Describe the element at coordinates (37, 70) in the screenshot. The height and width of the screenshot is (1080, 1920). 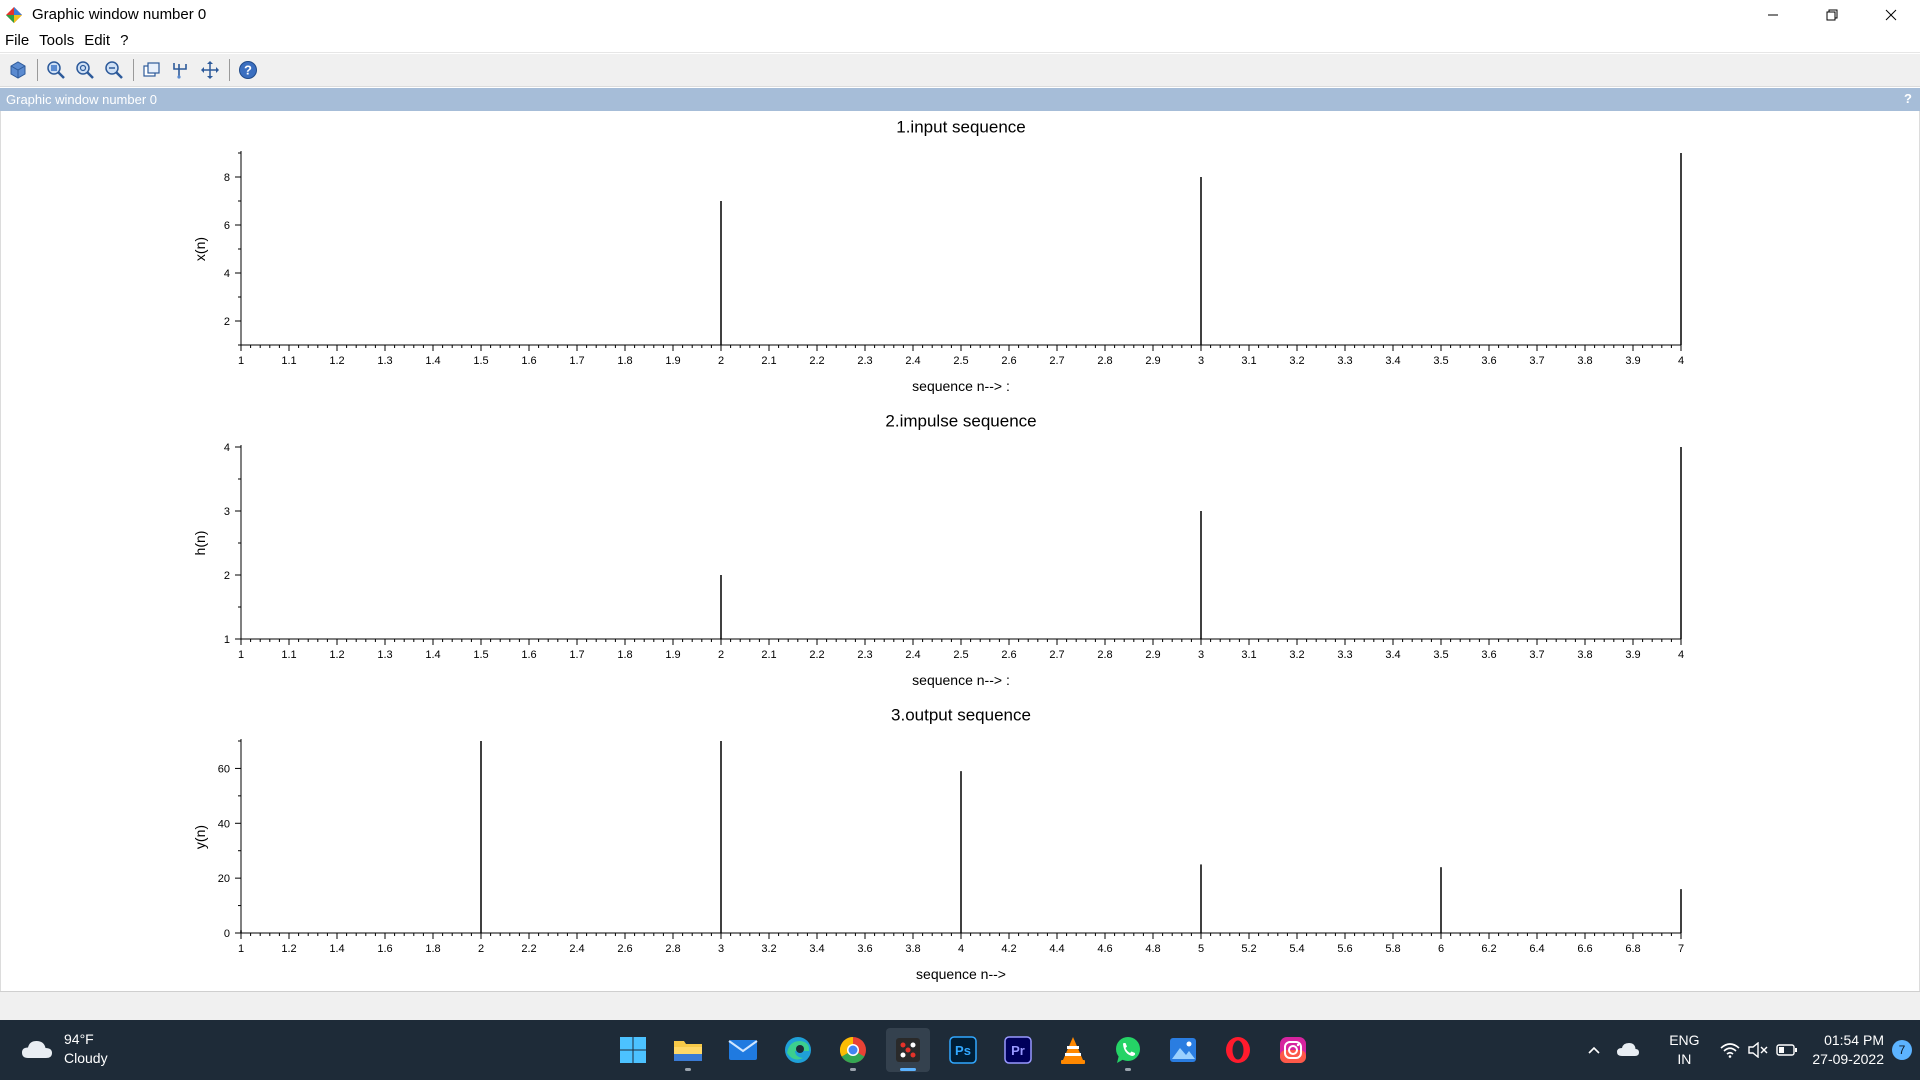
I see `toolbar-separator` at that location.